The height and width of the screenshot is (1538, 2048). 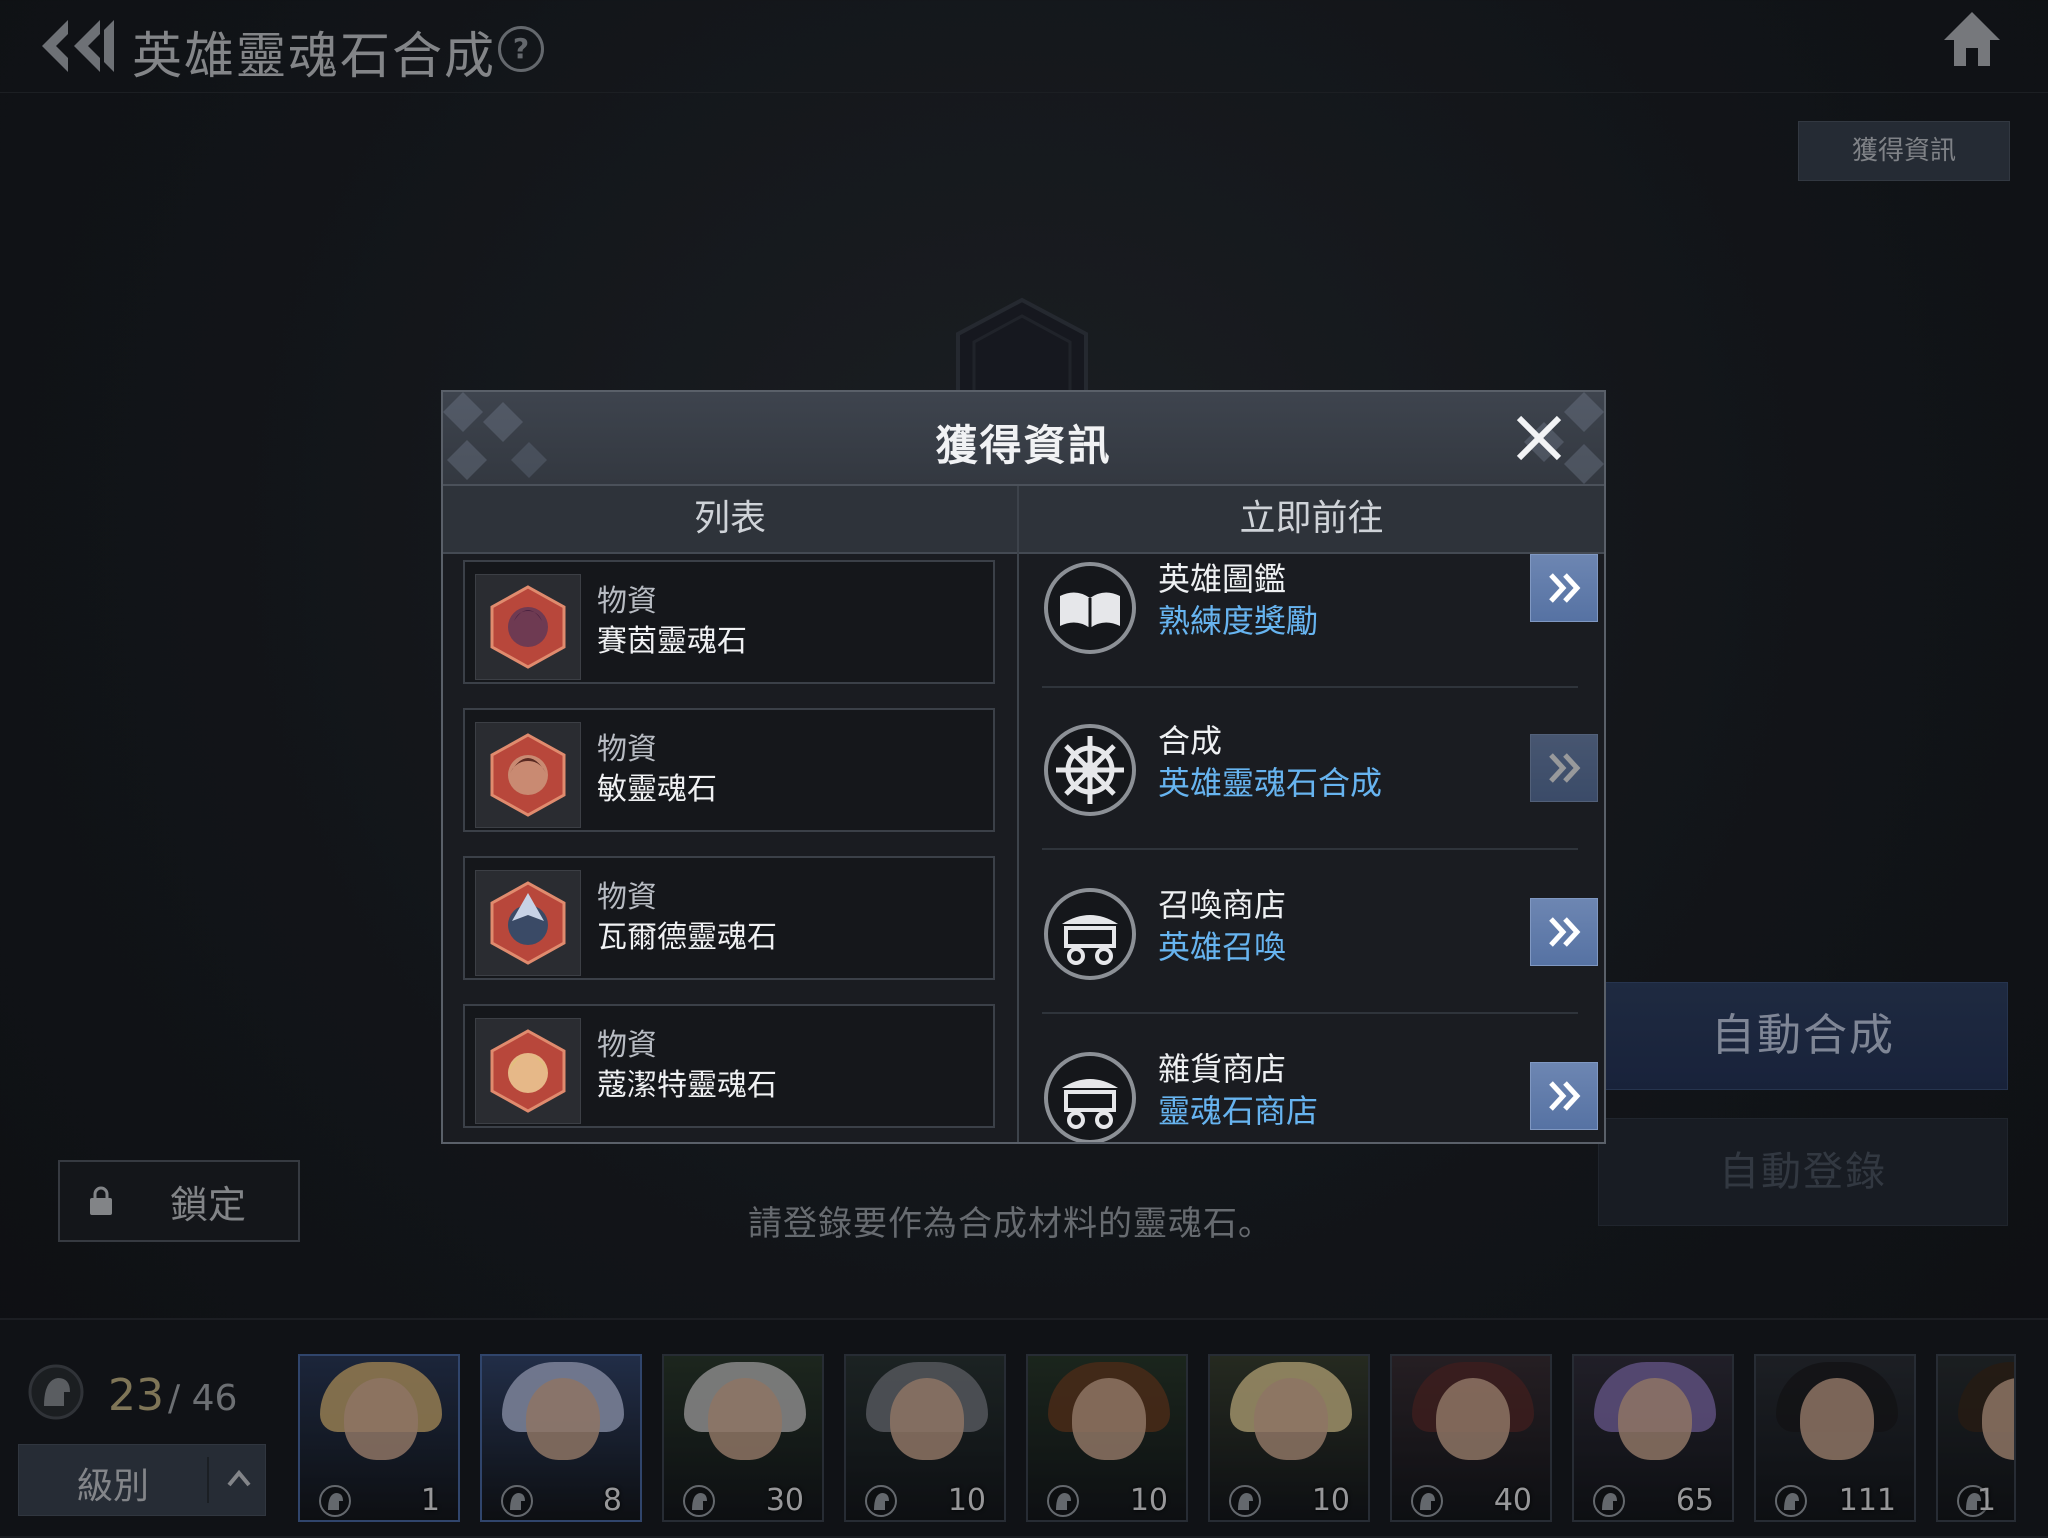 What do you see at coordinates (1222, 947) in the screenshot?
I see `route-destination: 英雄召喚` at bounding box center [1222, 947].